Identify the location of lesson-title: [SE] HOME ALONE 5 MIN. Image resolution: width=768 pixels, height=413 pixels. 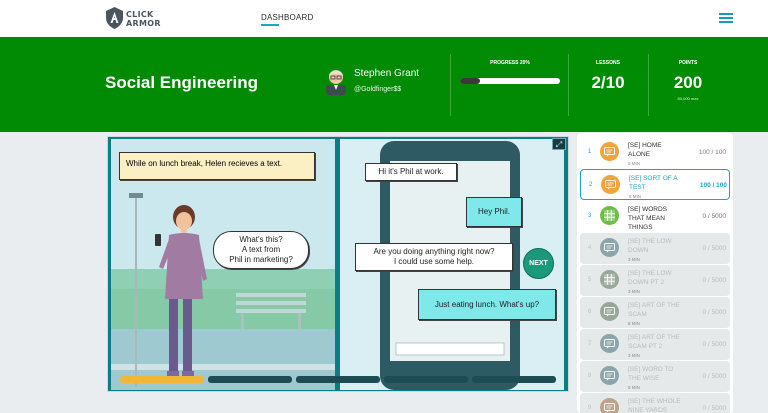
(658, 154).